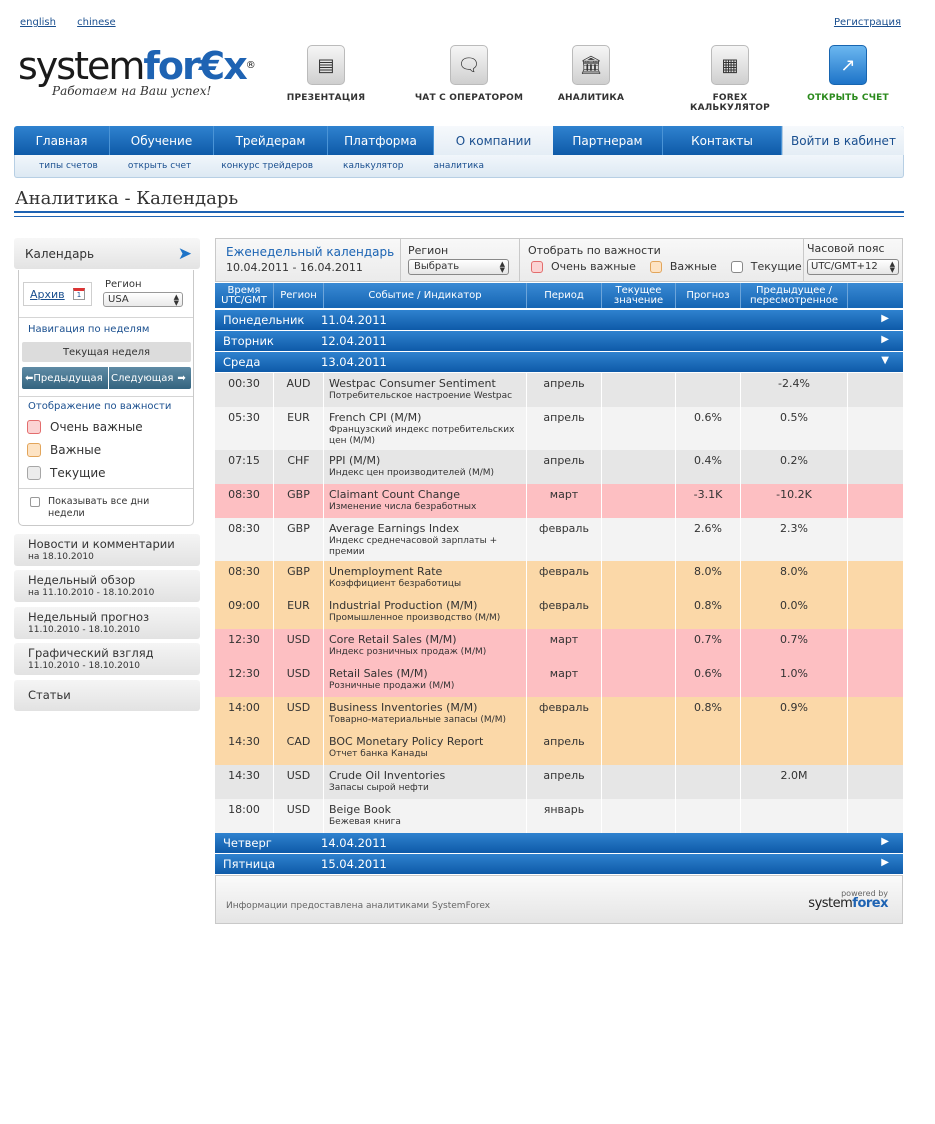 The height and width of the screenshot is (1124, 935). Describe the element at coordinates (326, 74) in the screenshot. I see `header-presentation: ▤ ПРЕЗЕНТАЦИЯ` at that location.